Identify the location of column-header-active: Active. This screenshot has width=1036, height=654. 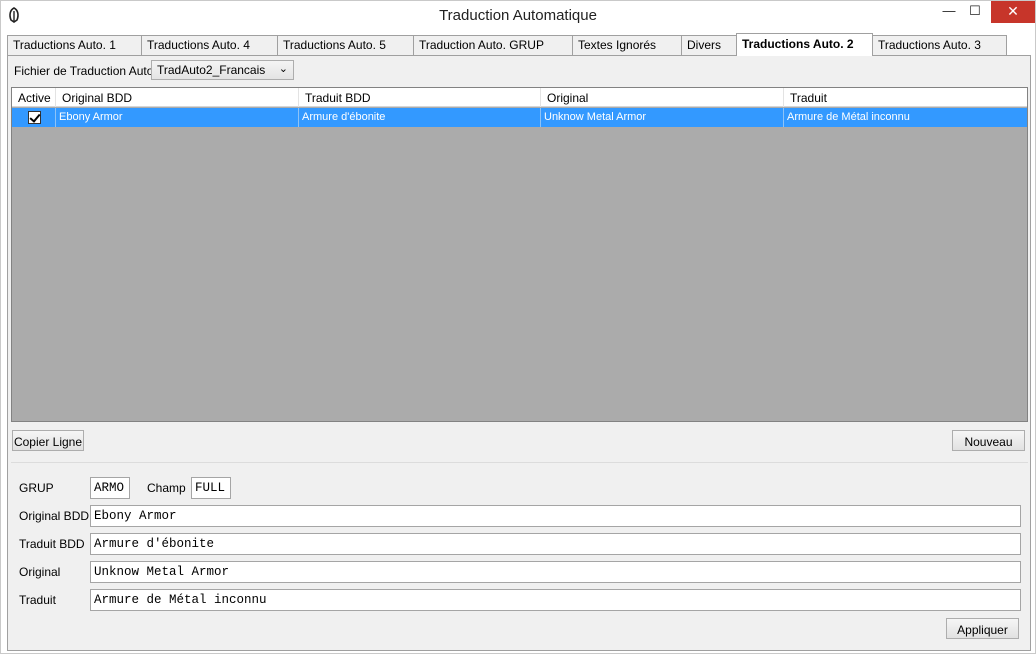
(34, 97).